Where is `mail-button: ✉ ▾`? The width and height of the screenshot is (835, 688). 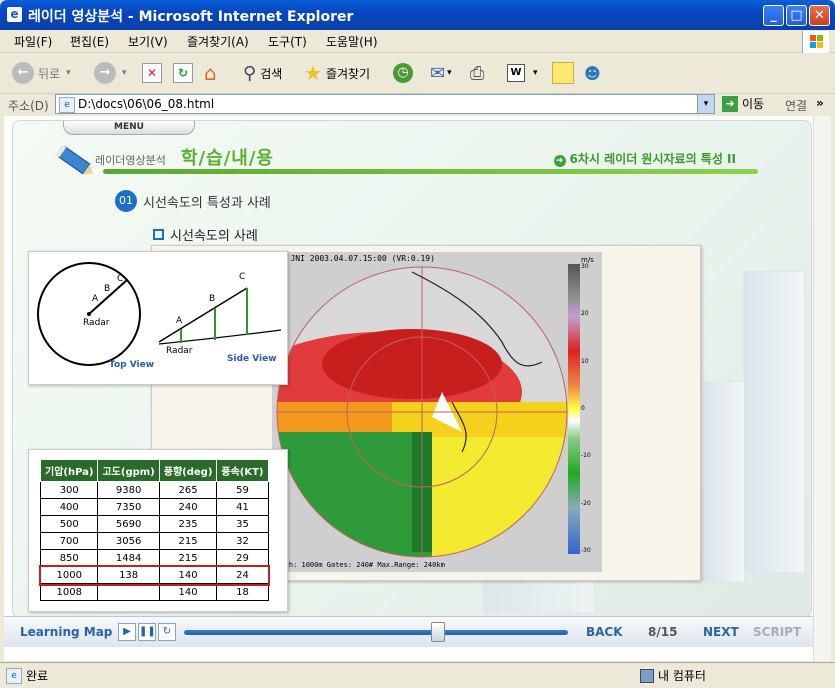
mail-button: ✉ ▾ is located at coordinates (441, 73).